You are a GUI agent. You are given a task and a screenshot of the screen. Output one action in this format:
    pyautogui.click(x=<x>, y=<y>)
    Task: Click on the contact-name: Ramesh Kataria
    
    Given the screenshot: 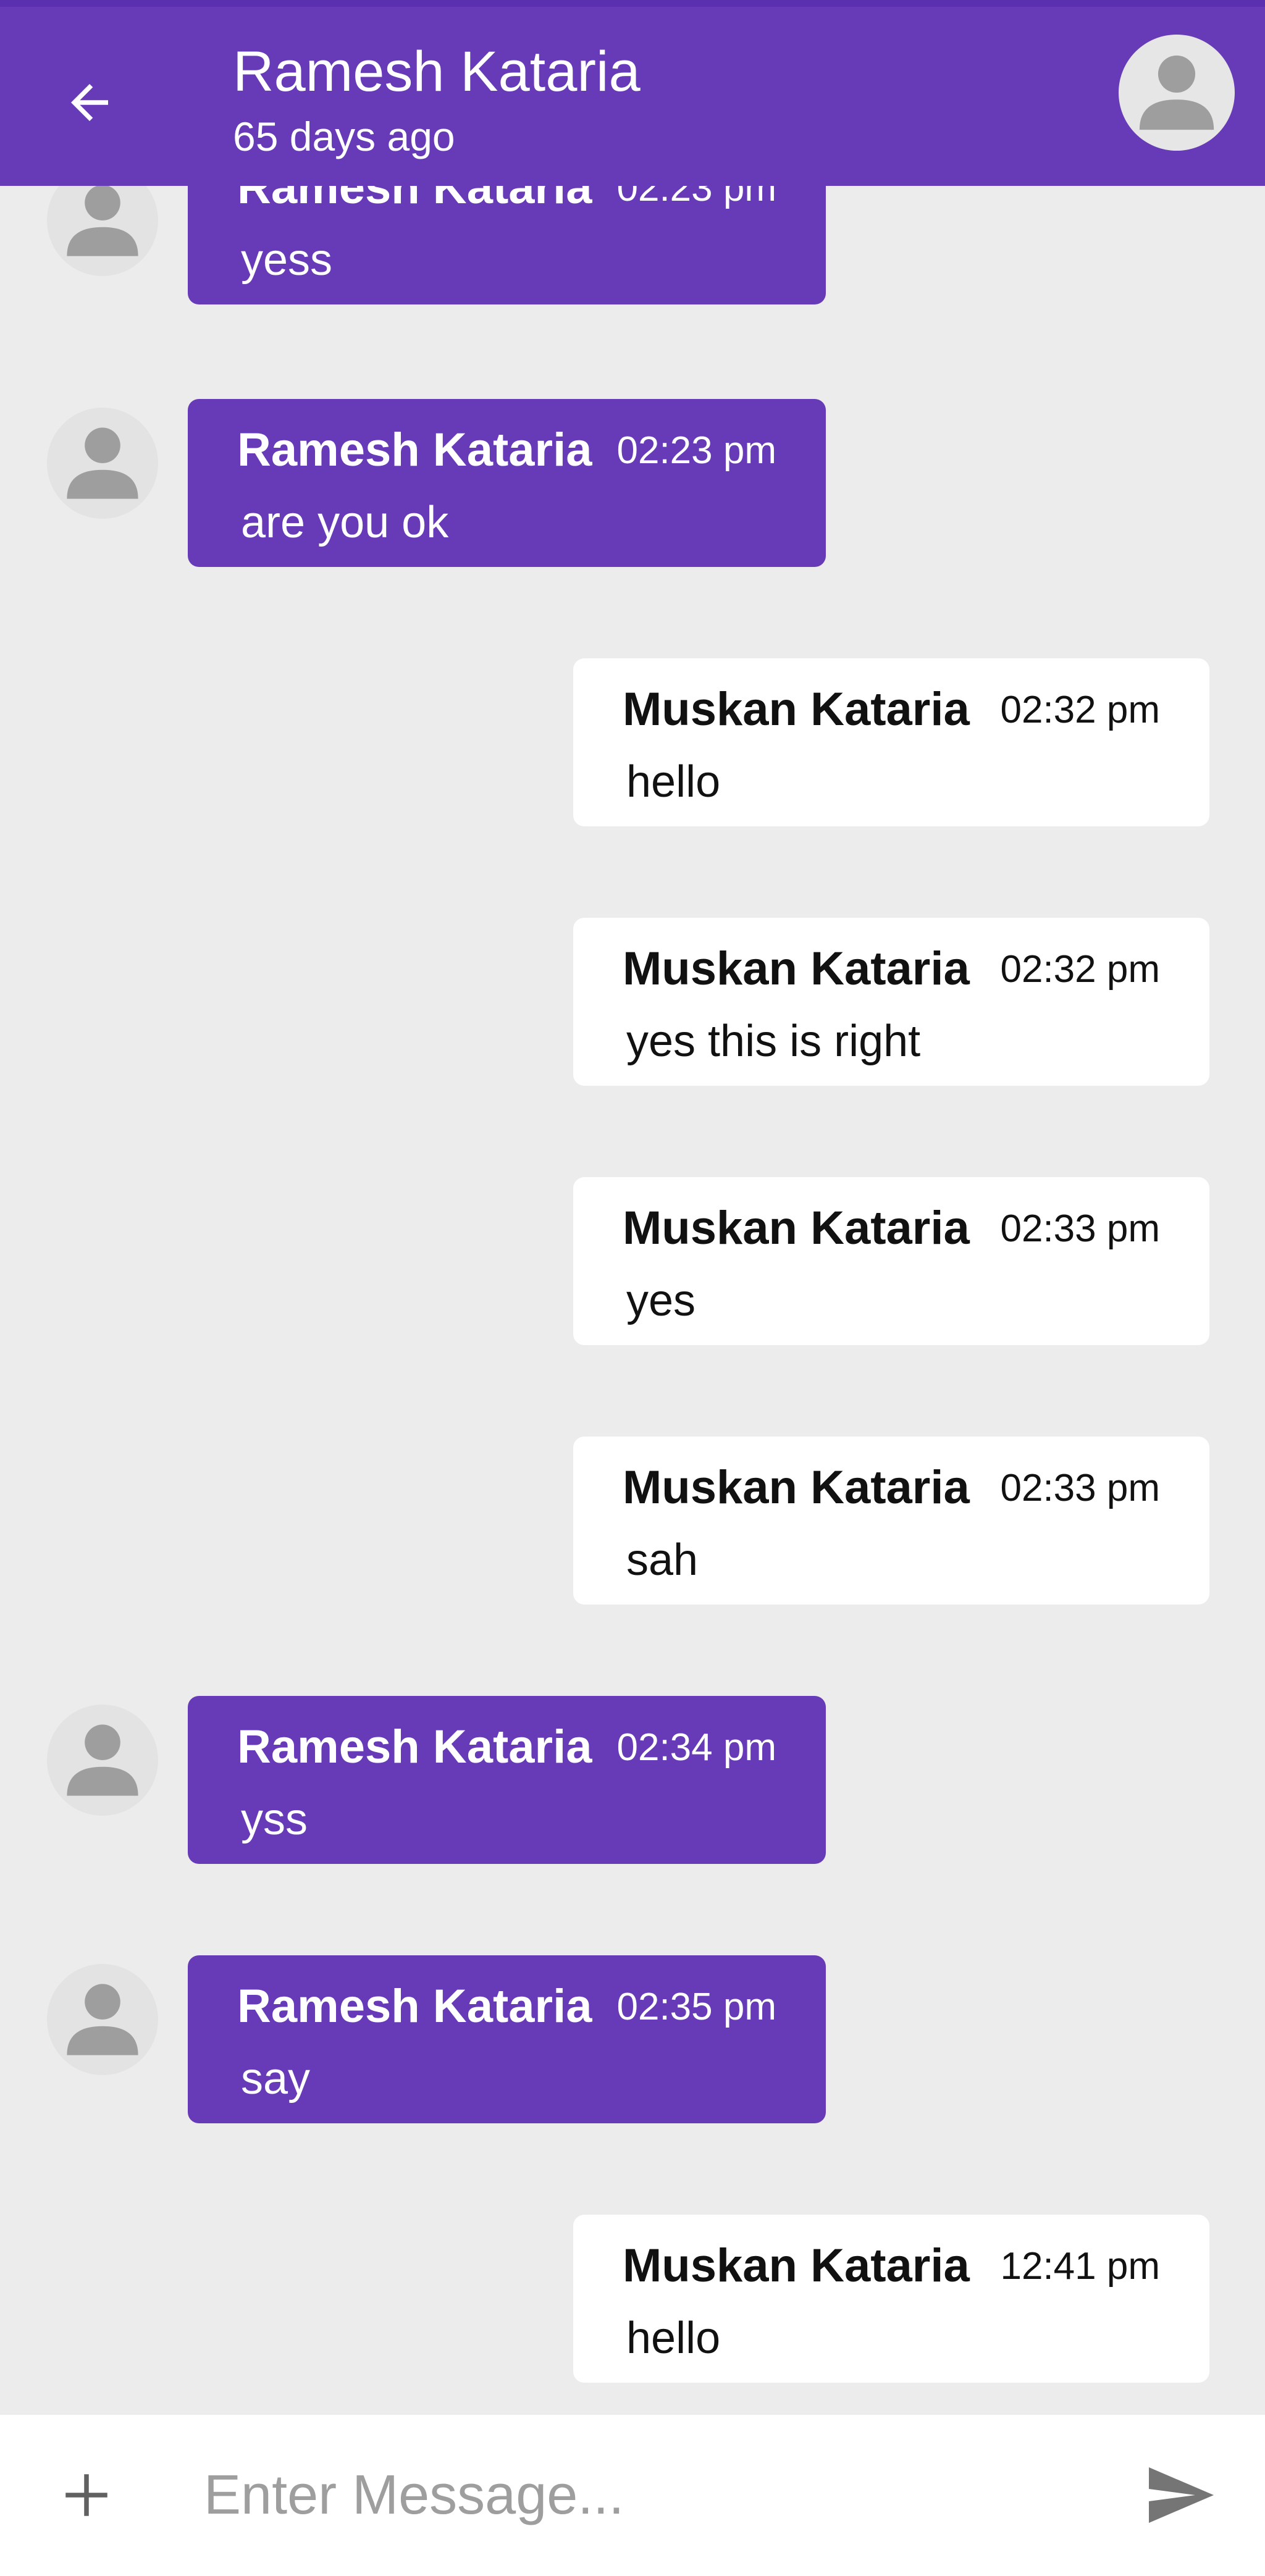 What is the action you would take?
    pyautogui.click(x=437, y=72)
    